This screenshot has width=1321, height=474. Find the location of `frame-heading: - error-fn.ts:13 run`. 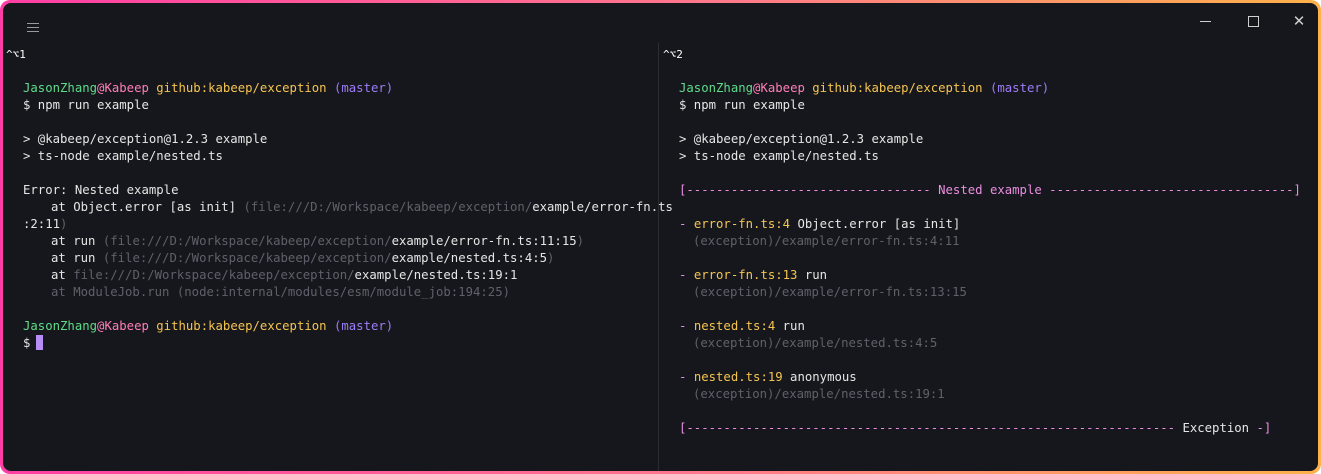

frame-heading: - error-fn.ts:13 run is located at coordinates (753, 275).